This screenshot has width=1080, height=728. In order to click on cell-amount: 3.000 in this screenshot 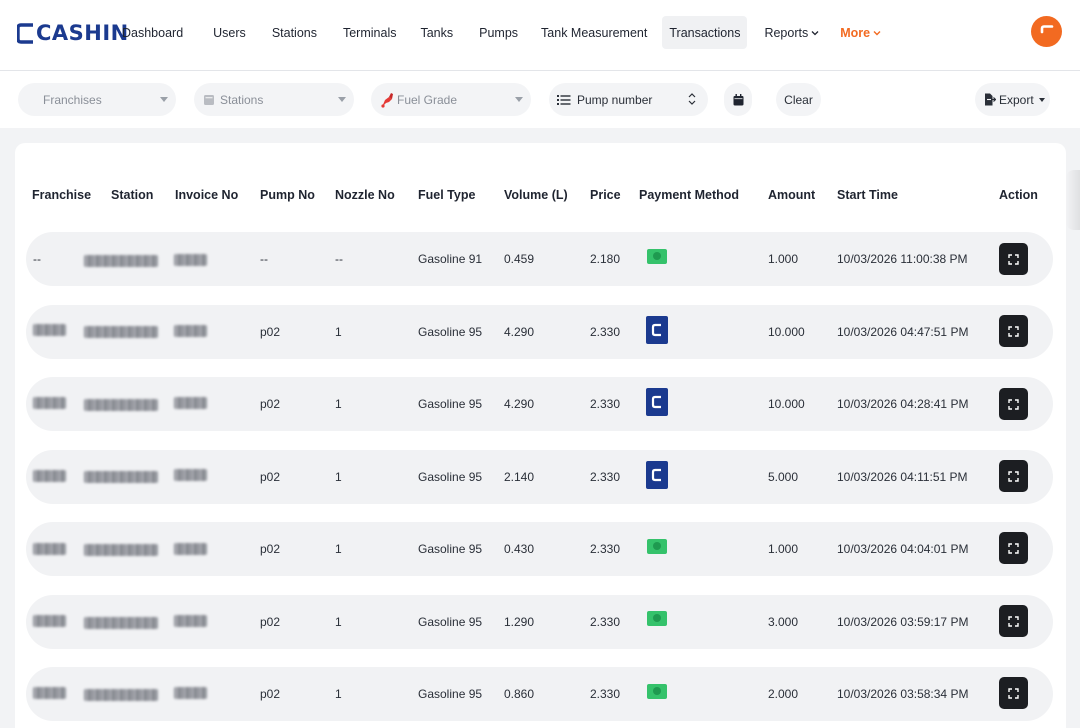, I will do `click(783, 622)`.